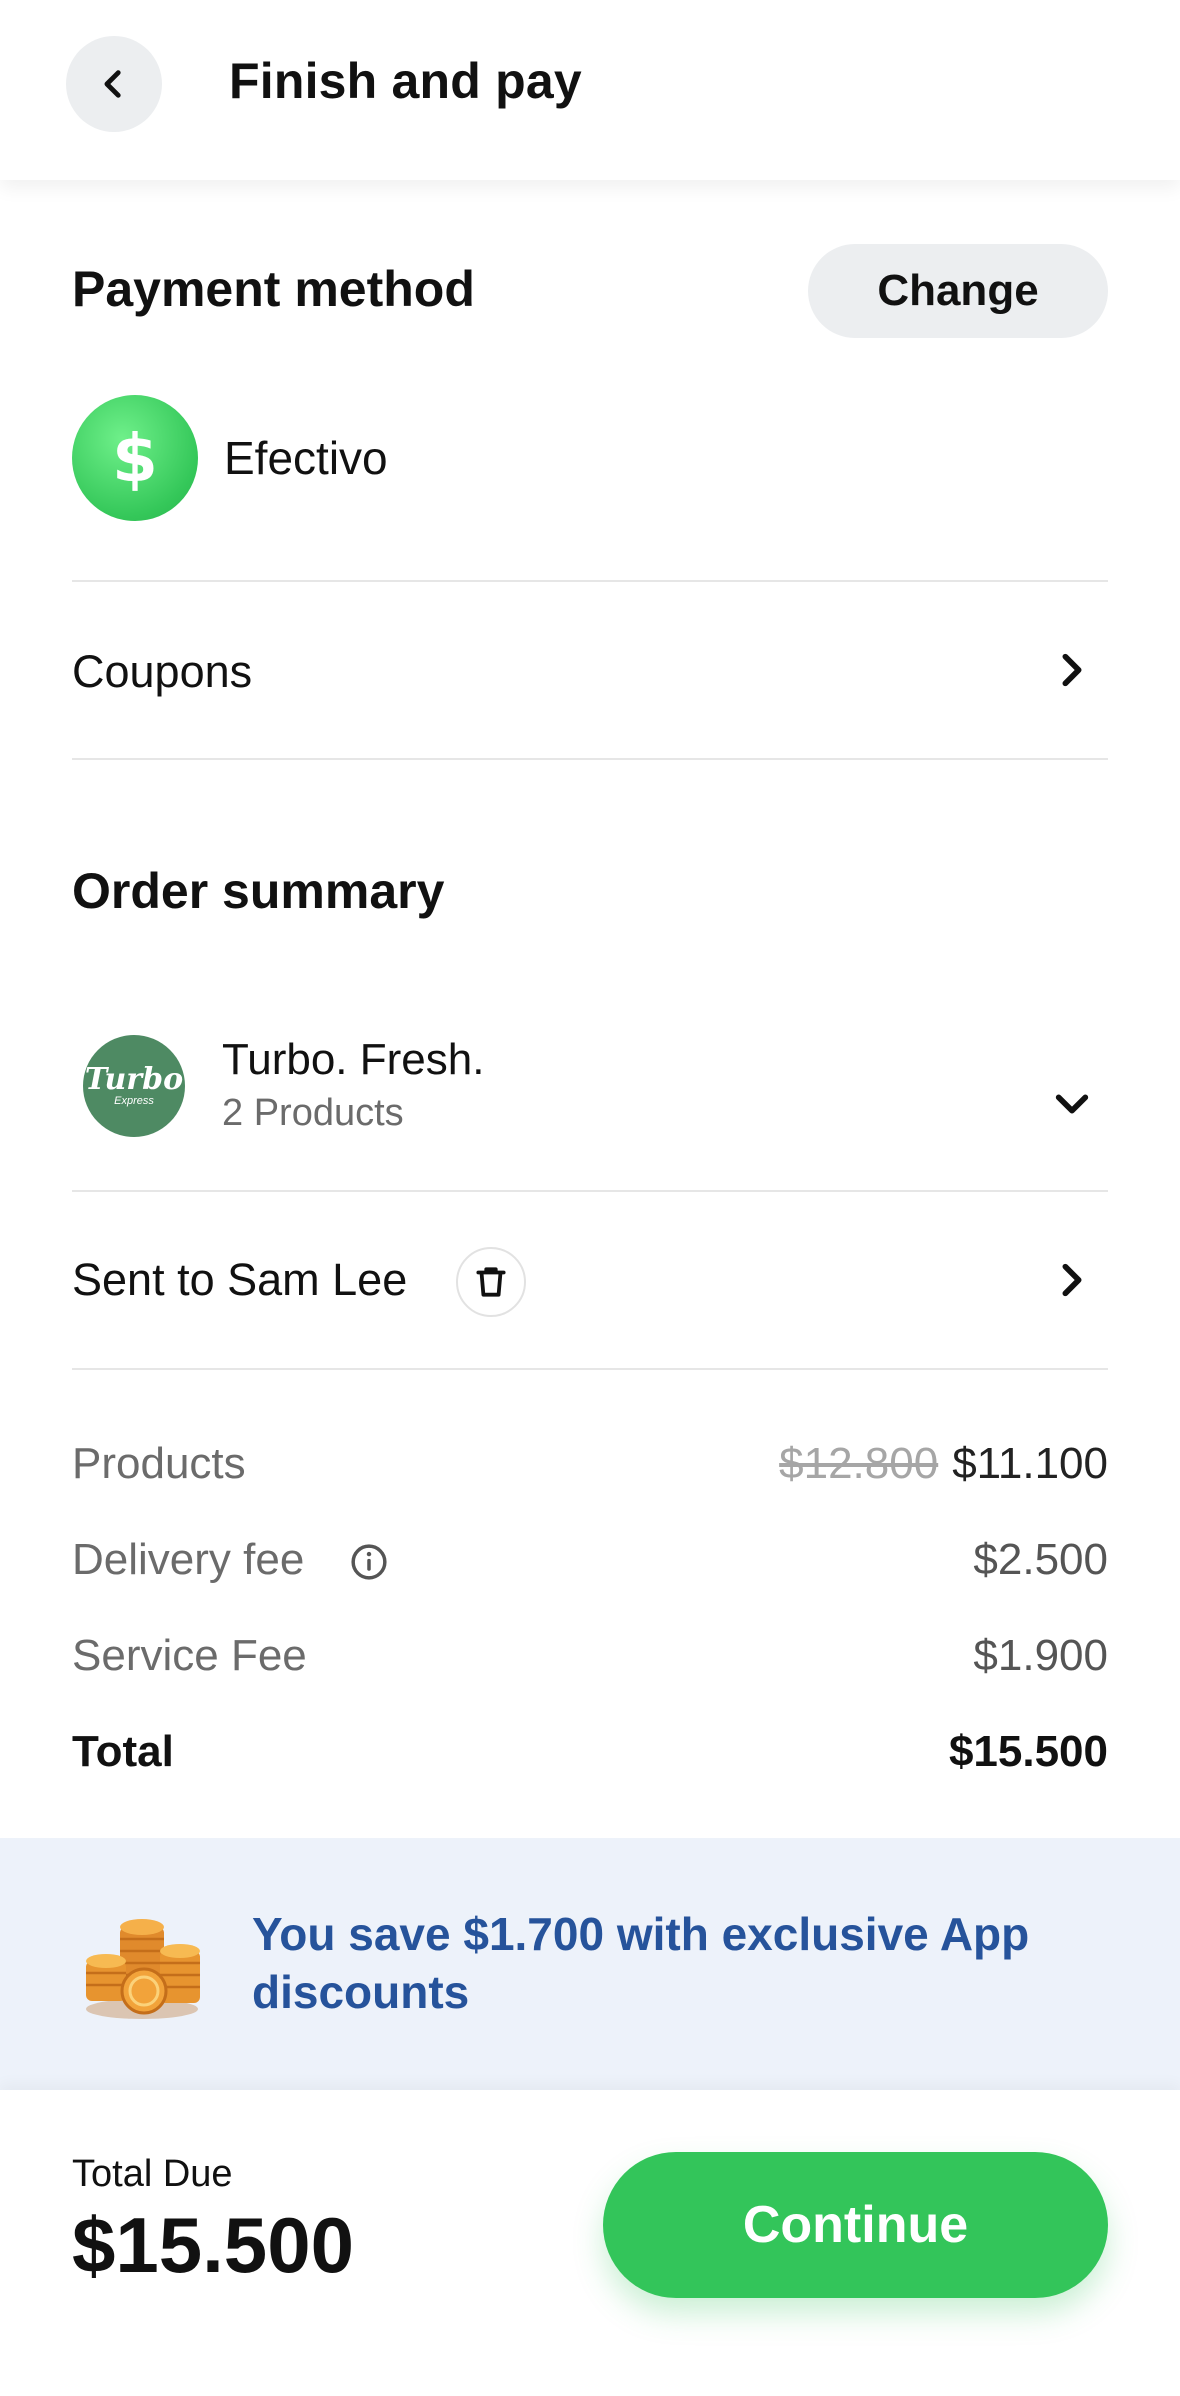 The image size is (1180, 2396). Describe the element at coordinates (1072, 1104) in the screenshot. I see `chevron-down-icon` at that location.